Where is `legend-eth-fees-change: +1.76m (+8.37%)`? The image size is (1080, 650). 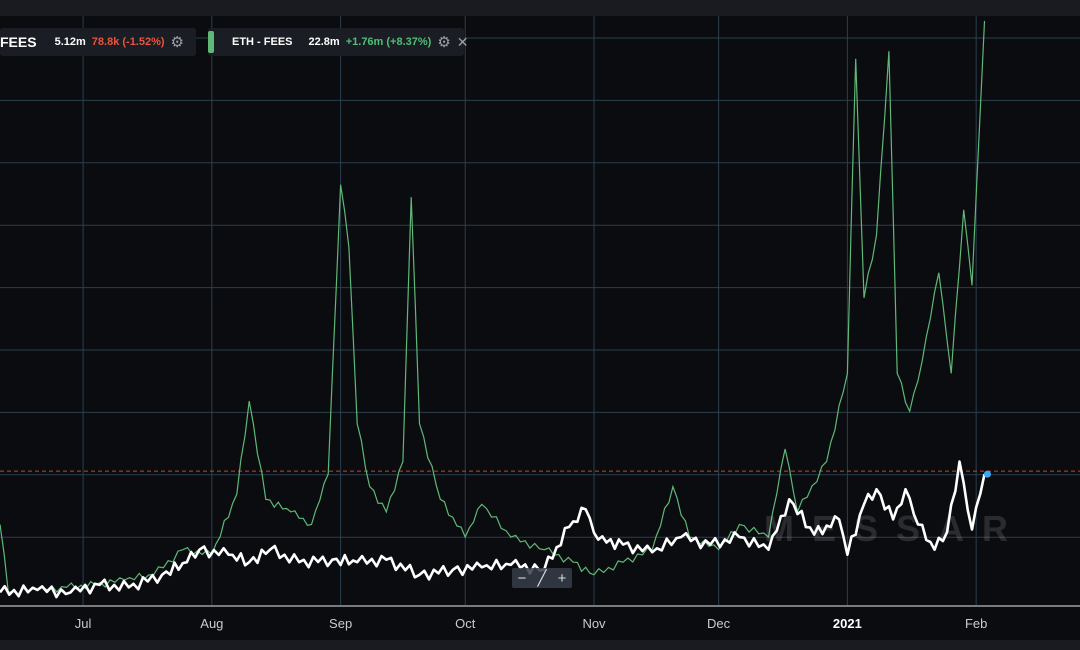 legend-eth-fees-change: +1.76m (+8.37%) is located at coordinates (388, 42).